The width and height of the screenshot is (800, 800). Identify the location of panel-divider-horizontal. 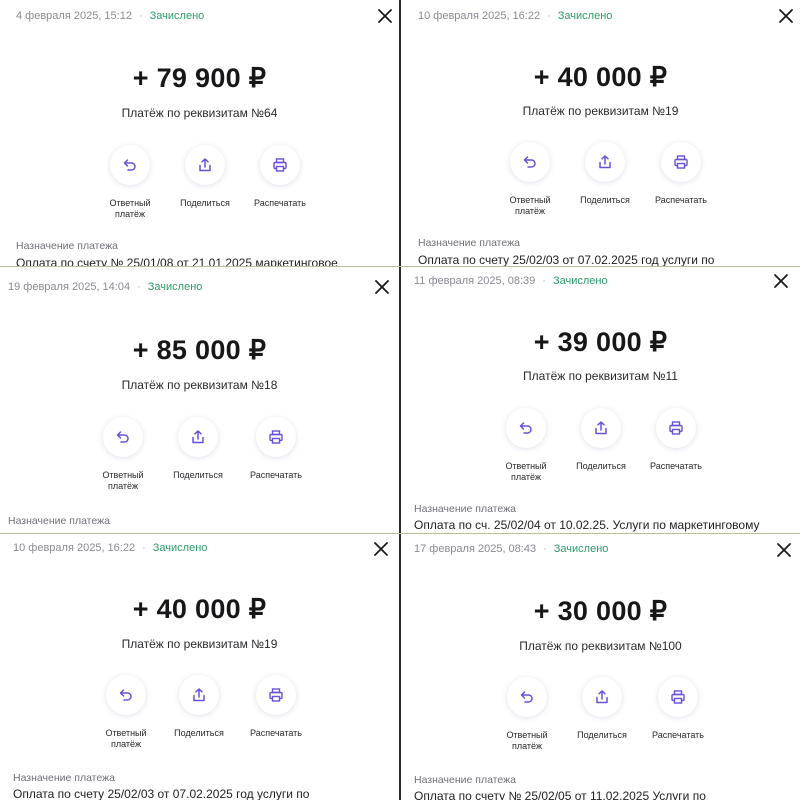
(400, 533).